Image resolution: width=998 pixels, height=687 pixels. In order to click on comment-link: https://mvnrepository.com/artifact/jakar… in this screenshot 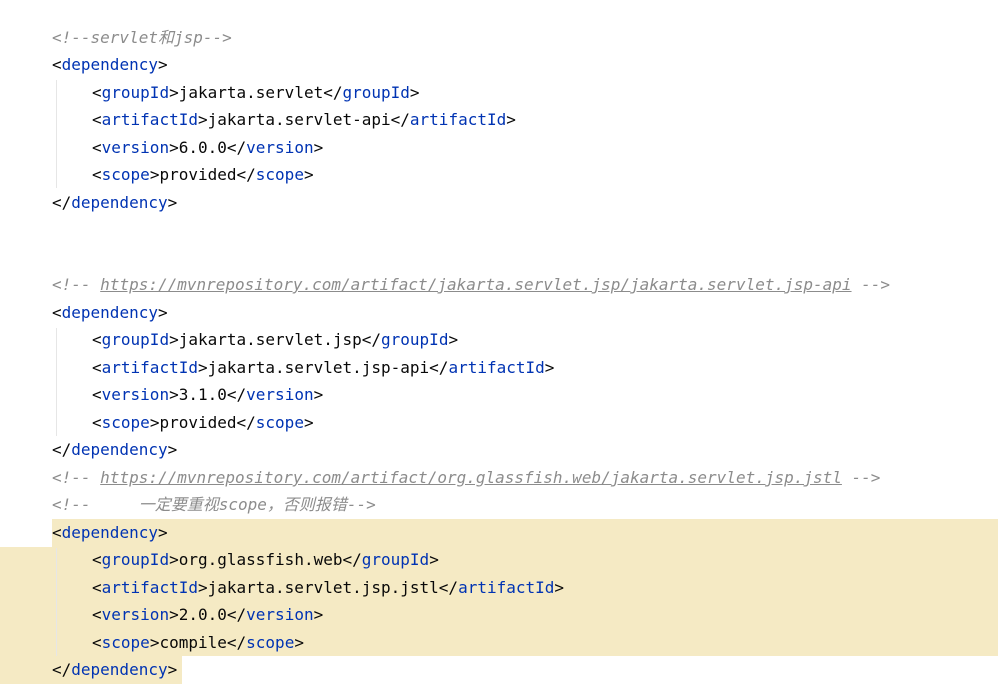, I will do `click(475, 284)`.